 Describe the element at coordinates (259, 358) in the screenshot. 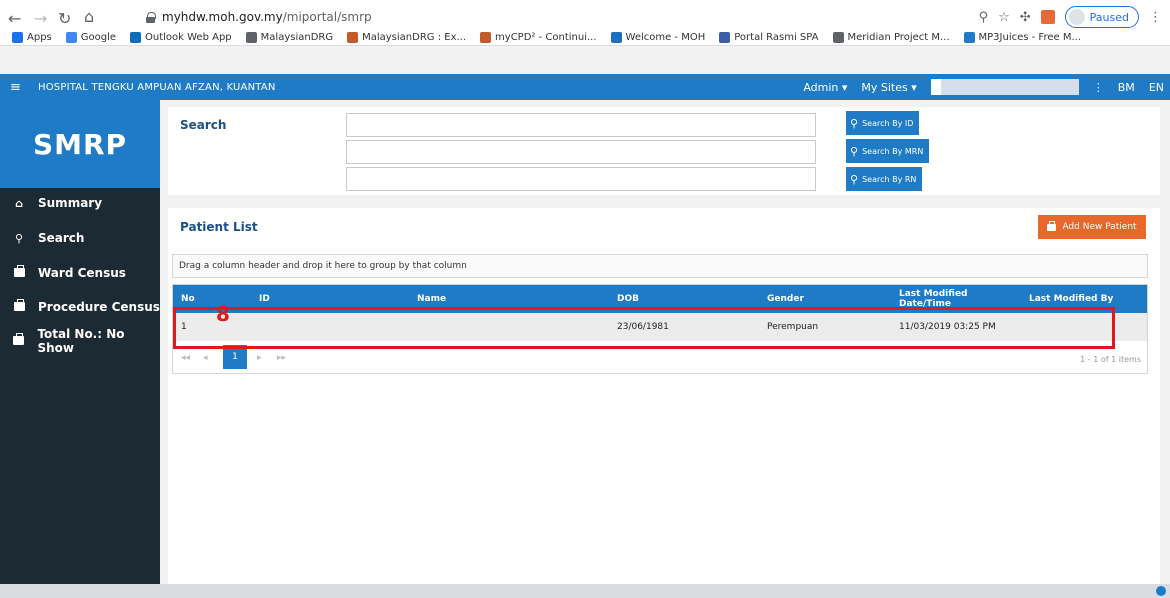

I see `next-page-icon: ▸` at that location.